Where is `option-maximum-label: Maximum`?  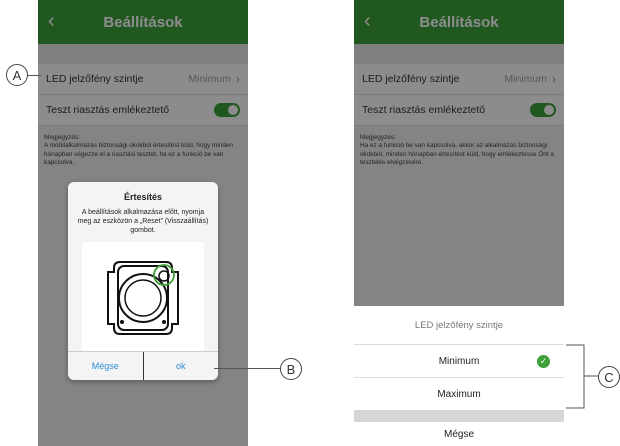
option-maximum-label: Maximum is located at coordinates (459, 394).